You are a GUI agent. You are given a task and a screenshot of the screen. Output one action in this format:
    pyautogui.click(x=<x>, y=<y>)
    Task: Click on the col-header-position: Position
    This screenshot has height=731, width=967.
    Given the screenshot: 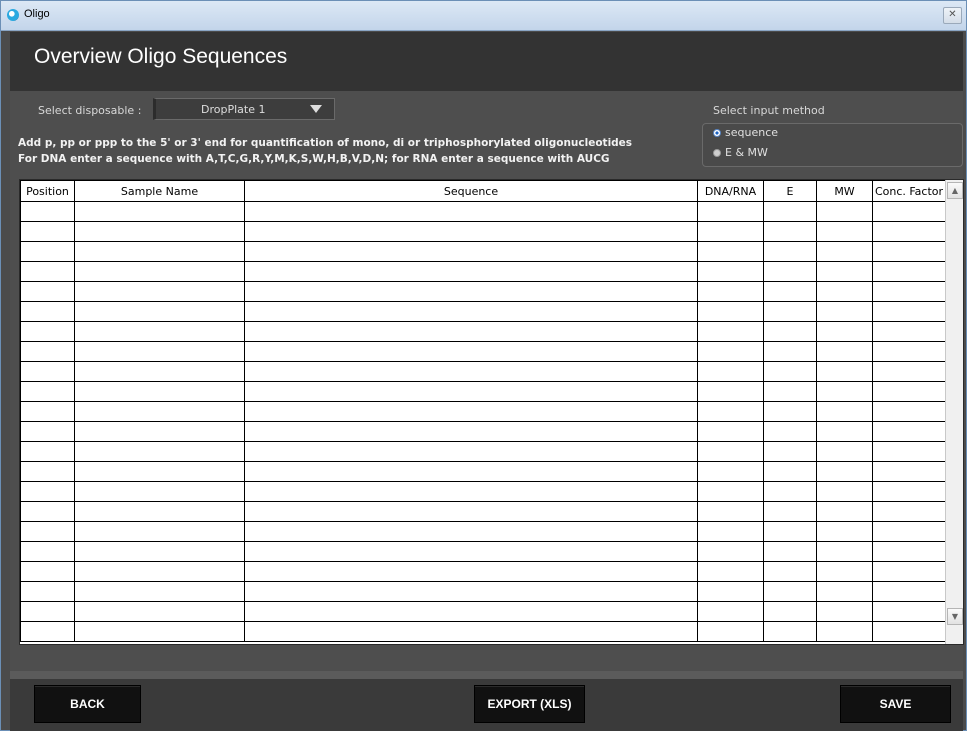 What is the action you would take?
    pyautogui.click(x=47, y=191)
    